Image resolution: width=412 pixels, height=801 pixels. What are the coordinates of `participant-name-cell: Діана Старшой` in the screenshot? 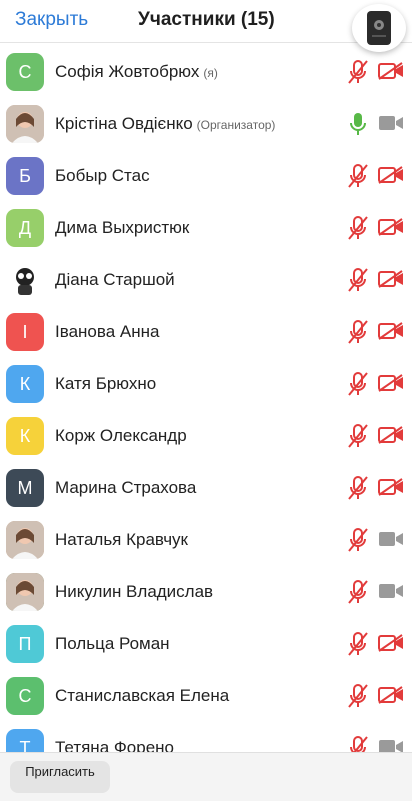 It's located at (115, 280).